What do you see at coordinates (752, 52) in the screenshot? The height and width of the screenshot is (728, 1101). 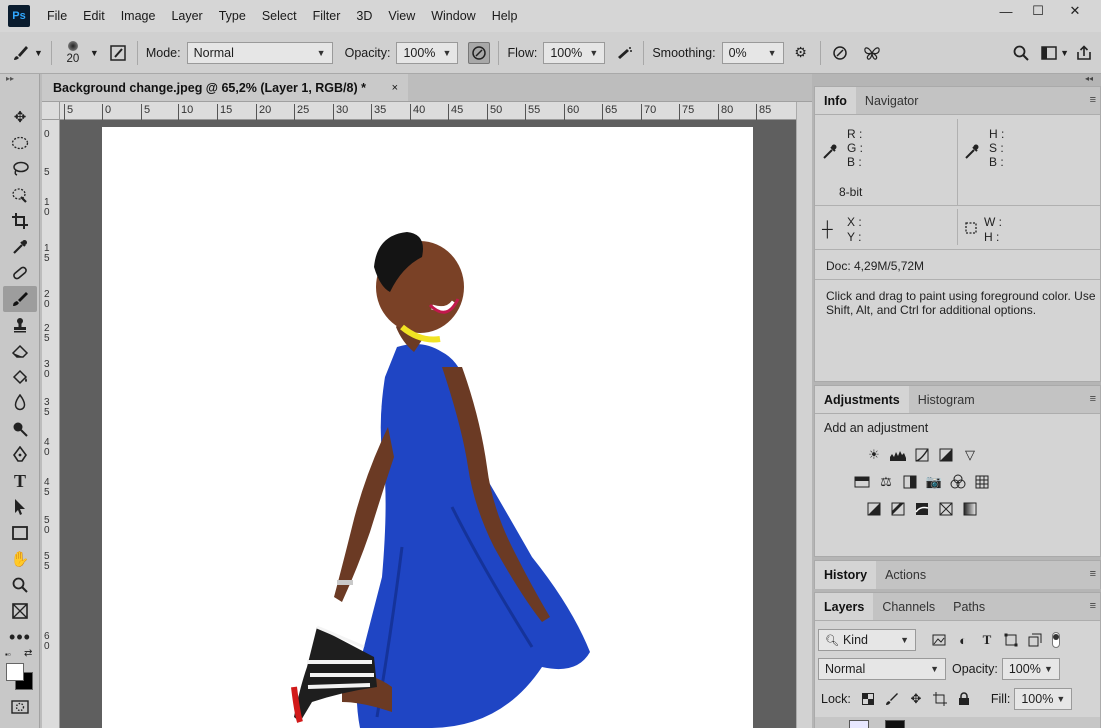 I see `smoothing-field: 0% ▼` at bounding box center [752, 52].